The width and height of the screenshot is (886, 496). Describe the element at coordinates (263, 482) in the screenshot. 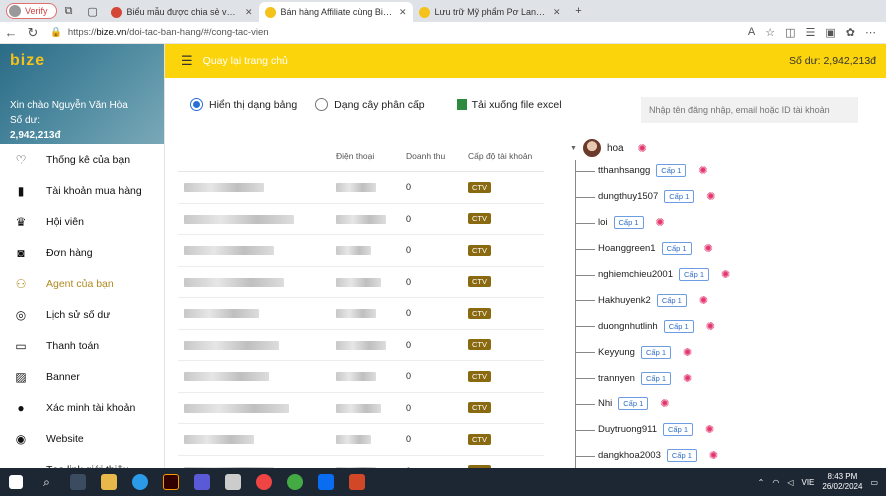

I see `chrome-icon` at that location.